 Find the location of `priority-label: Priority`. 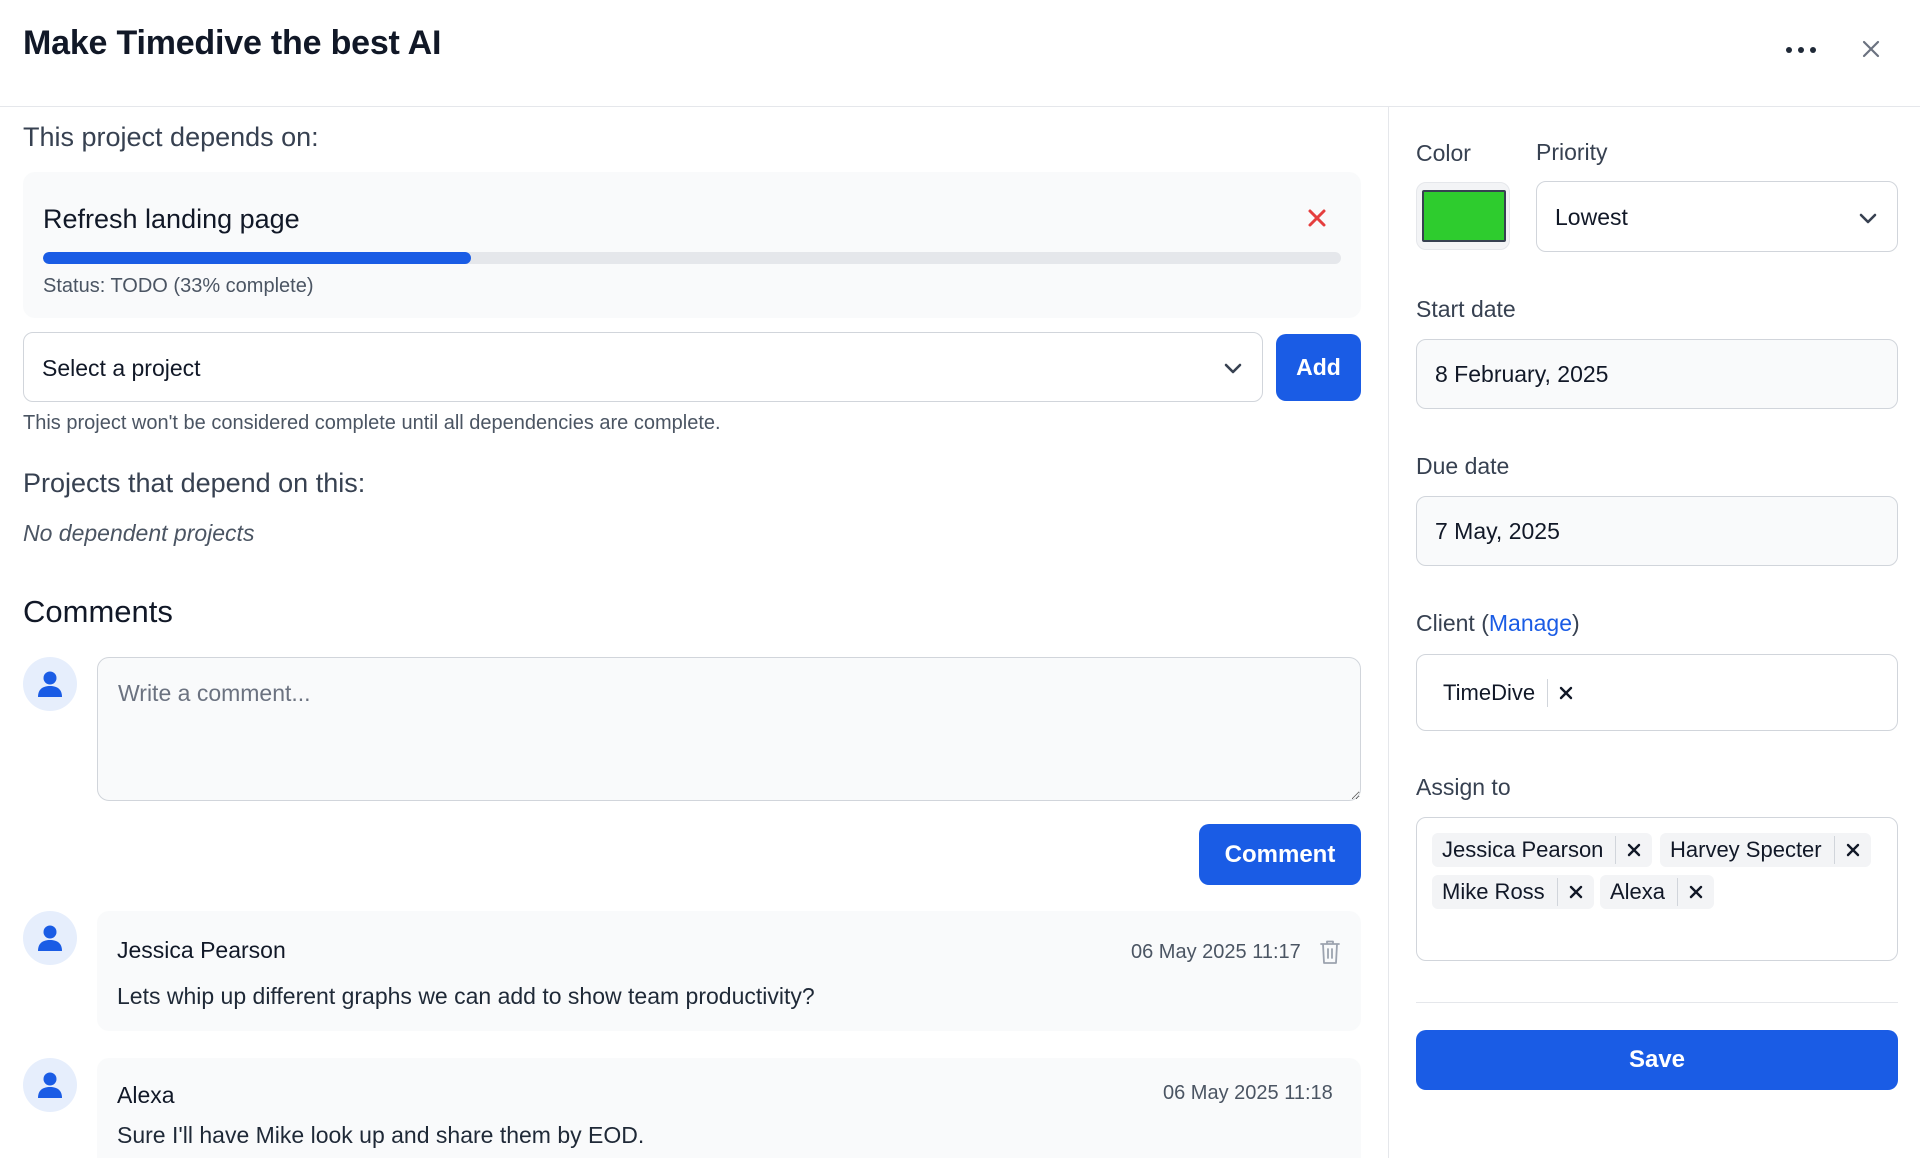

priority-label: Priority is located at coordinates (1572, 152).